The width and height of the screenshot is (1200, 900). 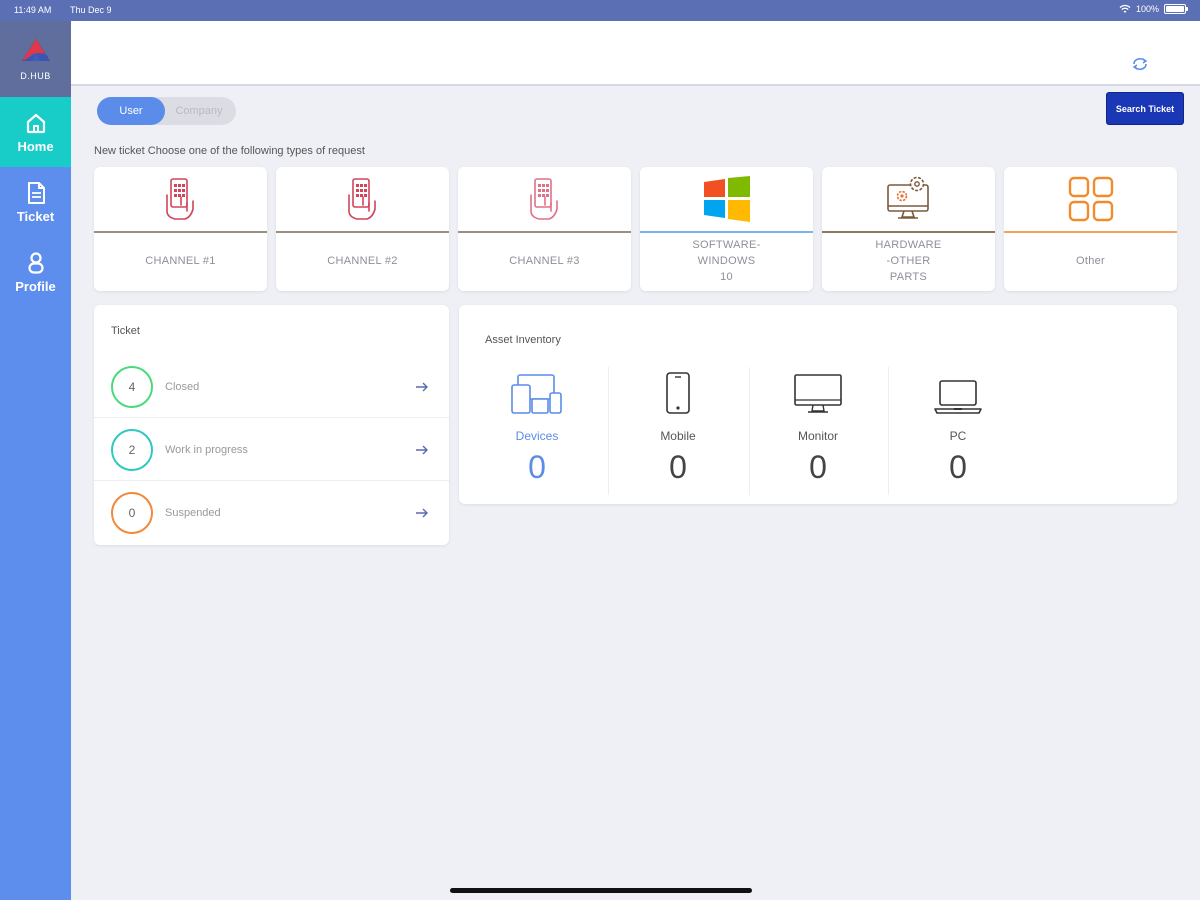 I want to click on request-card-channel-3: CHANNEL #3, so click(x=544, y=229).